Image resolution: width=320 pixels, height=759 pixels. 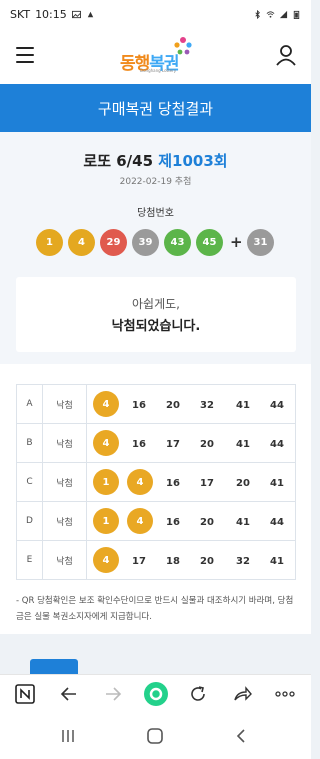 What do you see at coordinates (286, 55) in the screenshot?
I see `user-icon` at bounding box center [286, 55].